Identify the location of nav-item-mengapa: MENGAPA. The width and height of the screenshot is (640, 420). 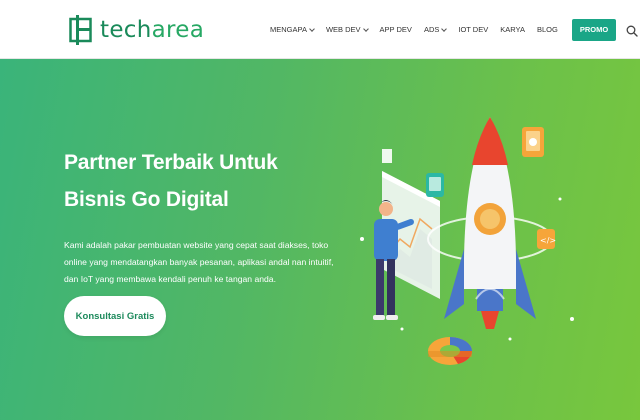
(292, 29).